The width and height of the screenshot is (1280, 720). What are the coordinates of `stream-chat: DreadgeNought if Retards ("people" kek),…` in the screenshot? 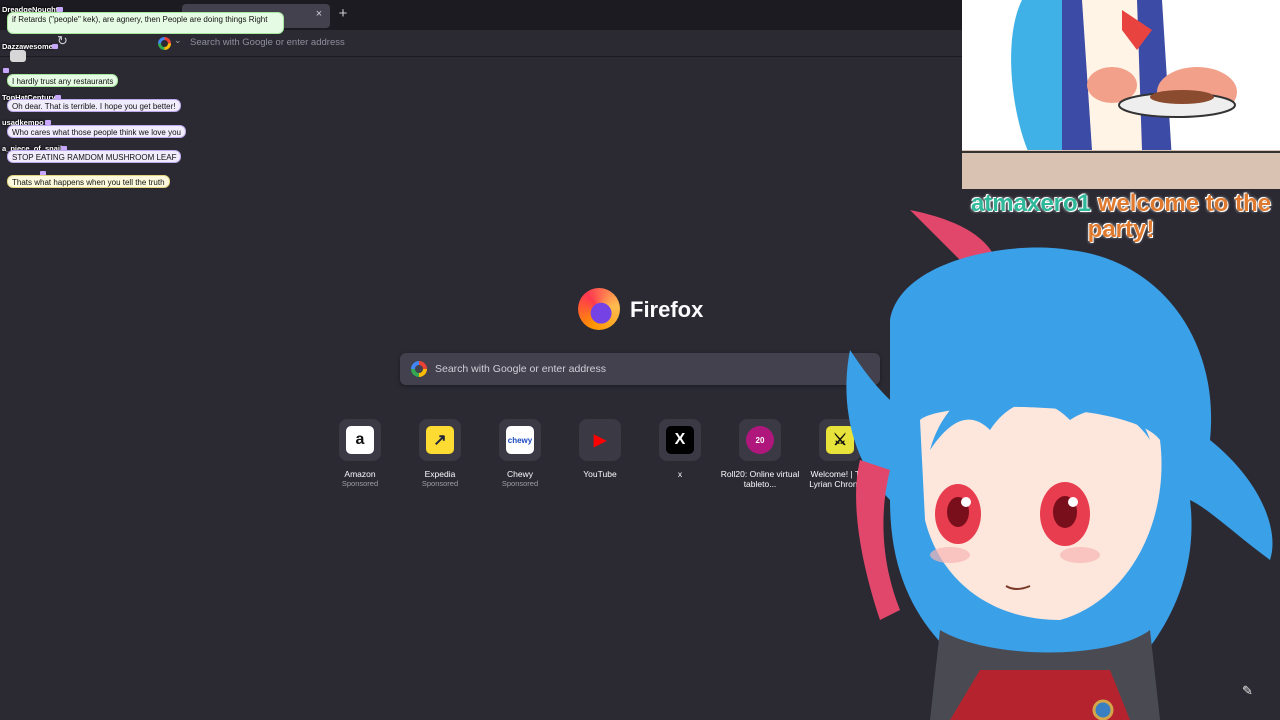 It's located at (150, 100).